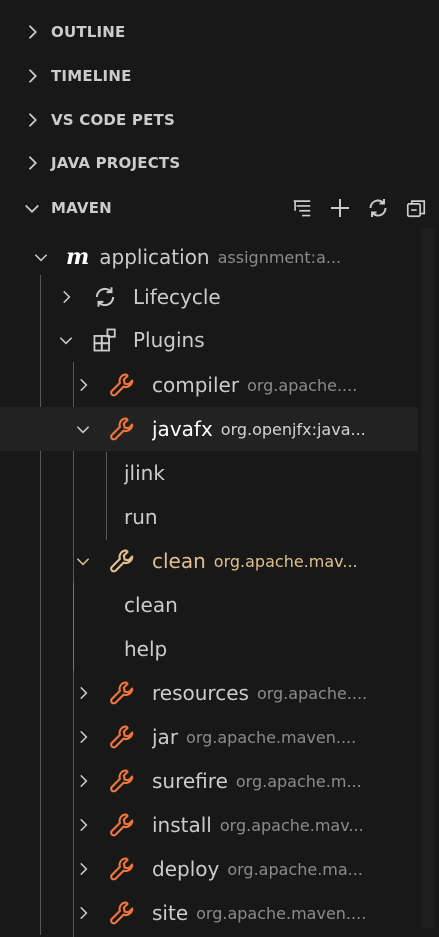 This screenshot has height=937, width=439. Describe the element at coordinates (141, 517) in the screenshot. I see `goal-label: run` at that location.